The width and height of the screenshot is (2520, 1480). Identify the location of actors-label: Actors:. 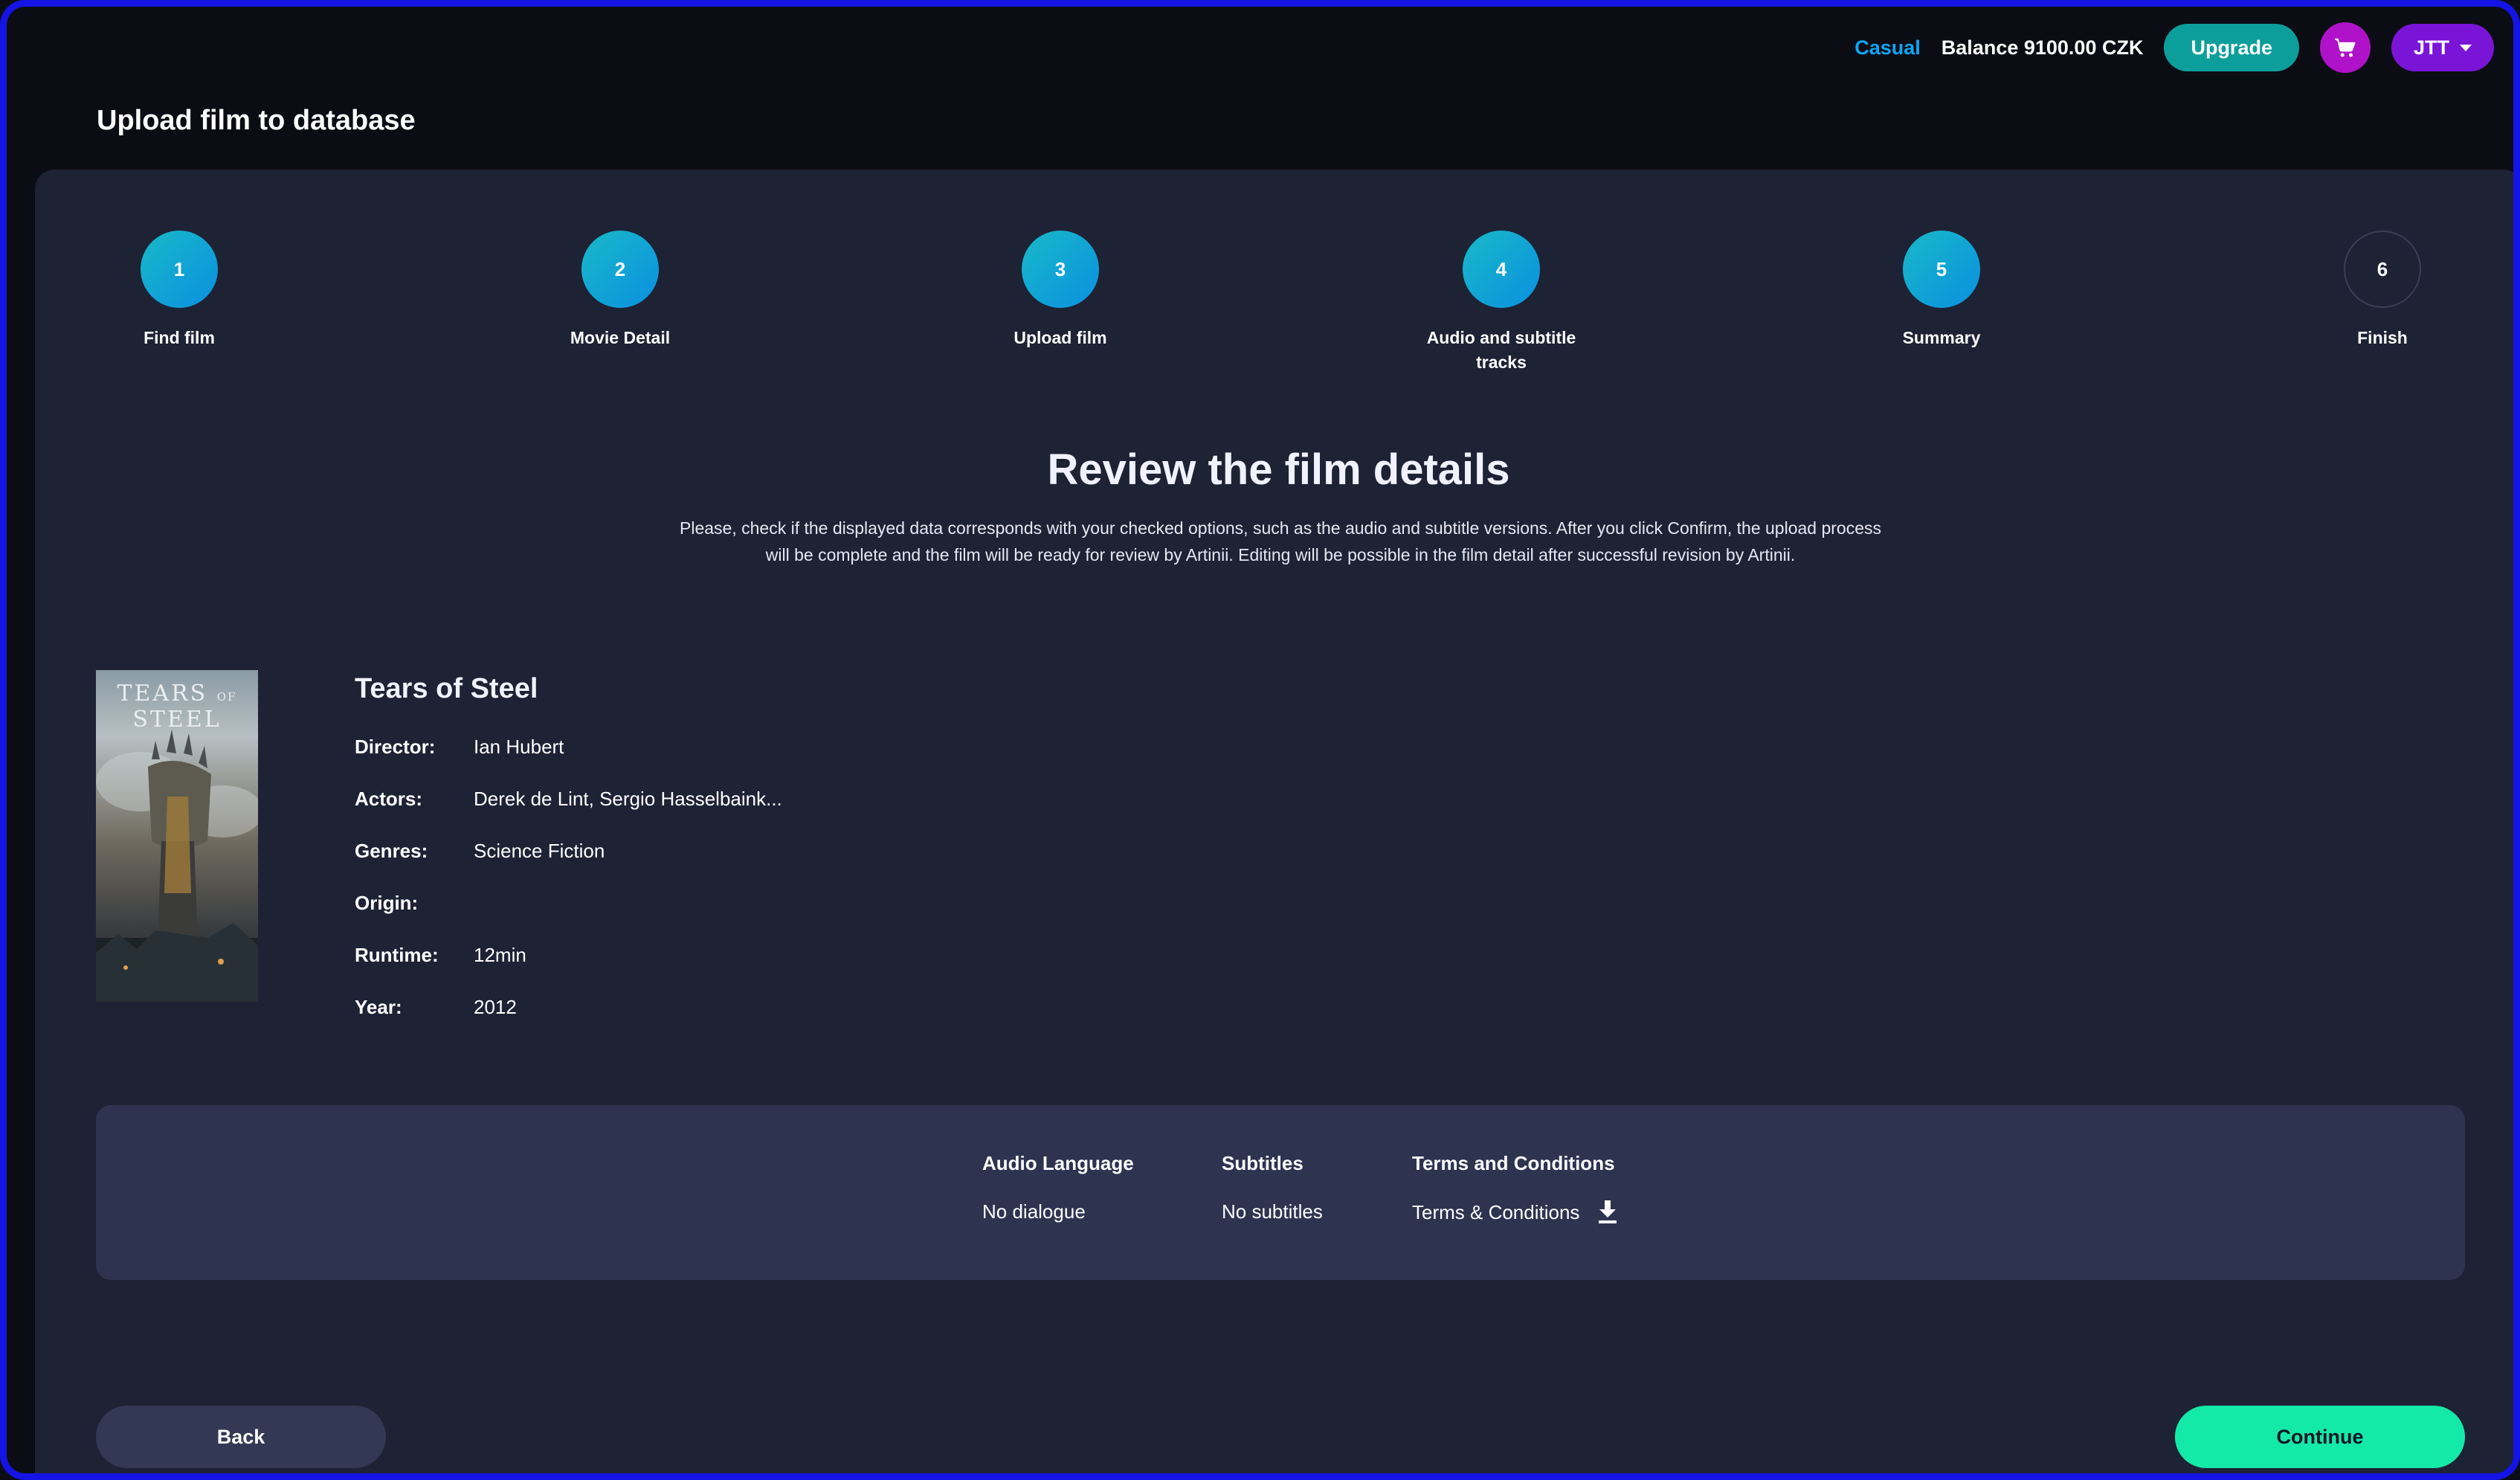
(389, 798).